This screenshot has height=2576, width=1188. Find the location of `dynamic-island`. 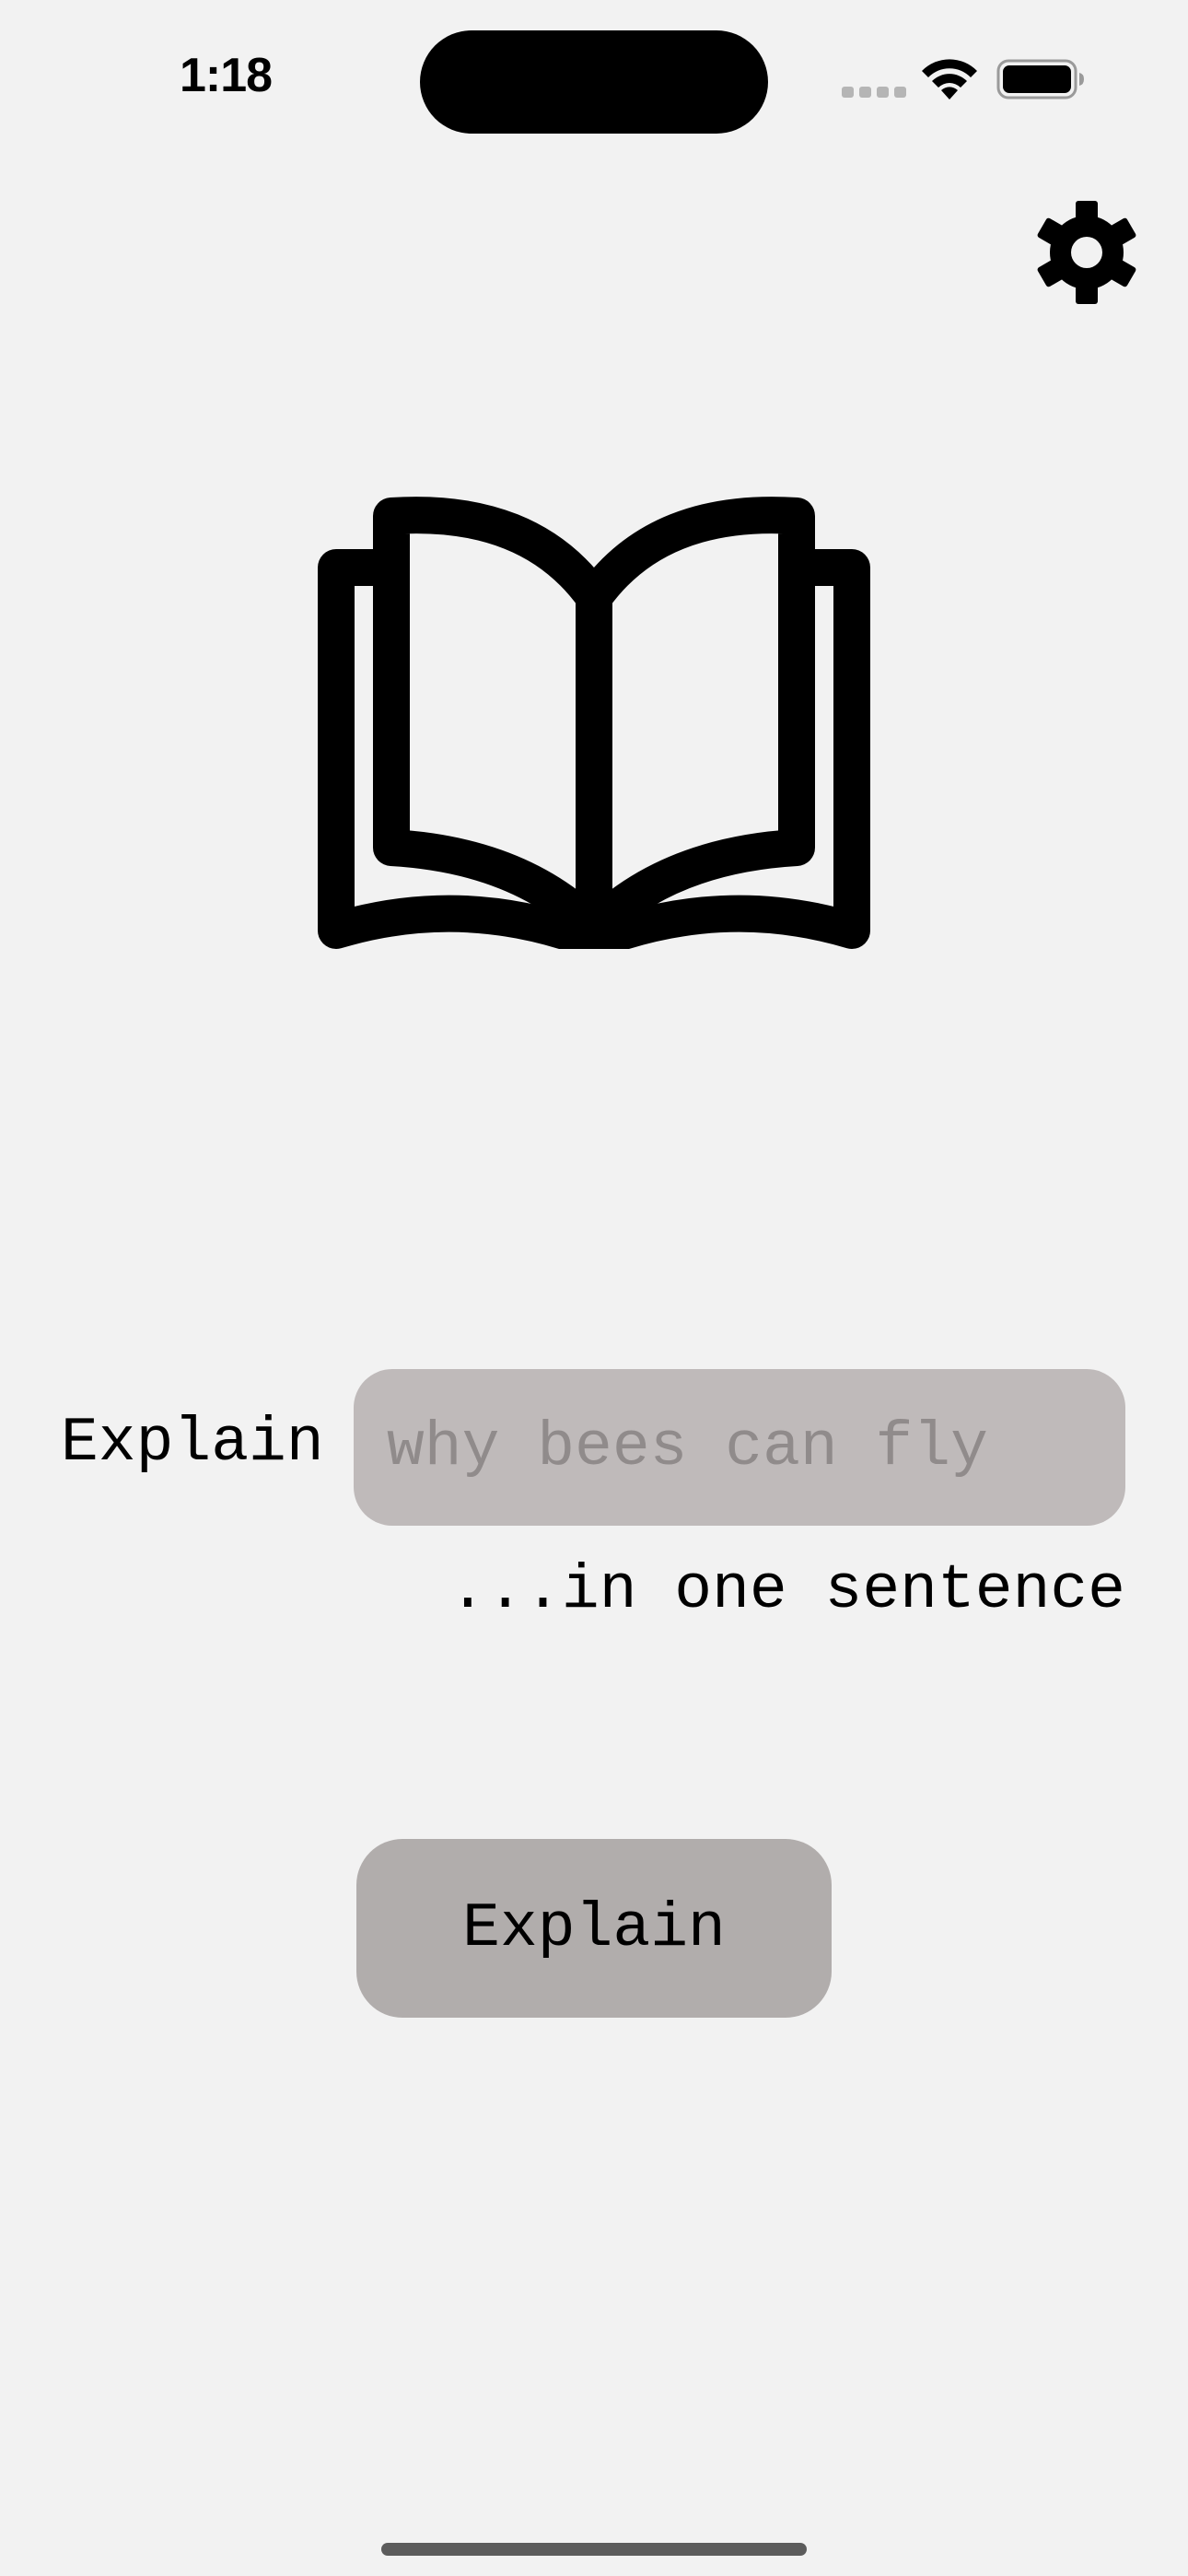

dynamic-island is located at coordinates (594, 82).